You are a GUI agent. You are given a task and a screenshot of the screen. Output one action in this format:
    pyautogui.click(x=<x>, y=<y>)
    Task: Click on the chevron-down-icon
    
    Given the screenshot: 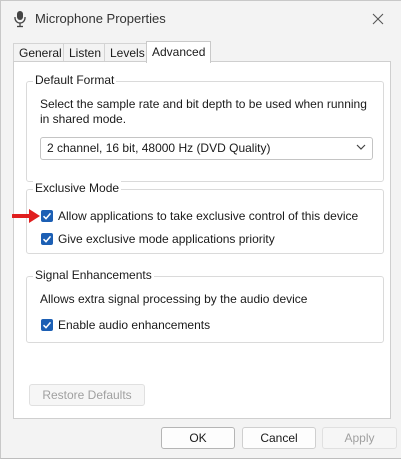 What is the action you would take?
    pyautogui.click(x=361, y=147)
    